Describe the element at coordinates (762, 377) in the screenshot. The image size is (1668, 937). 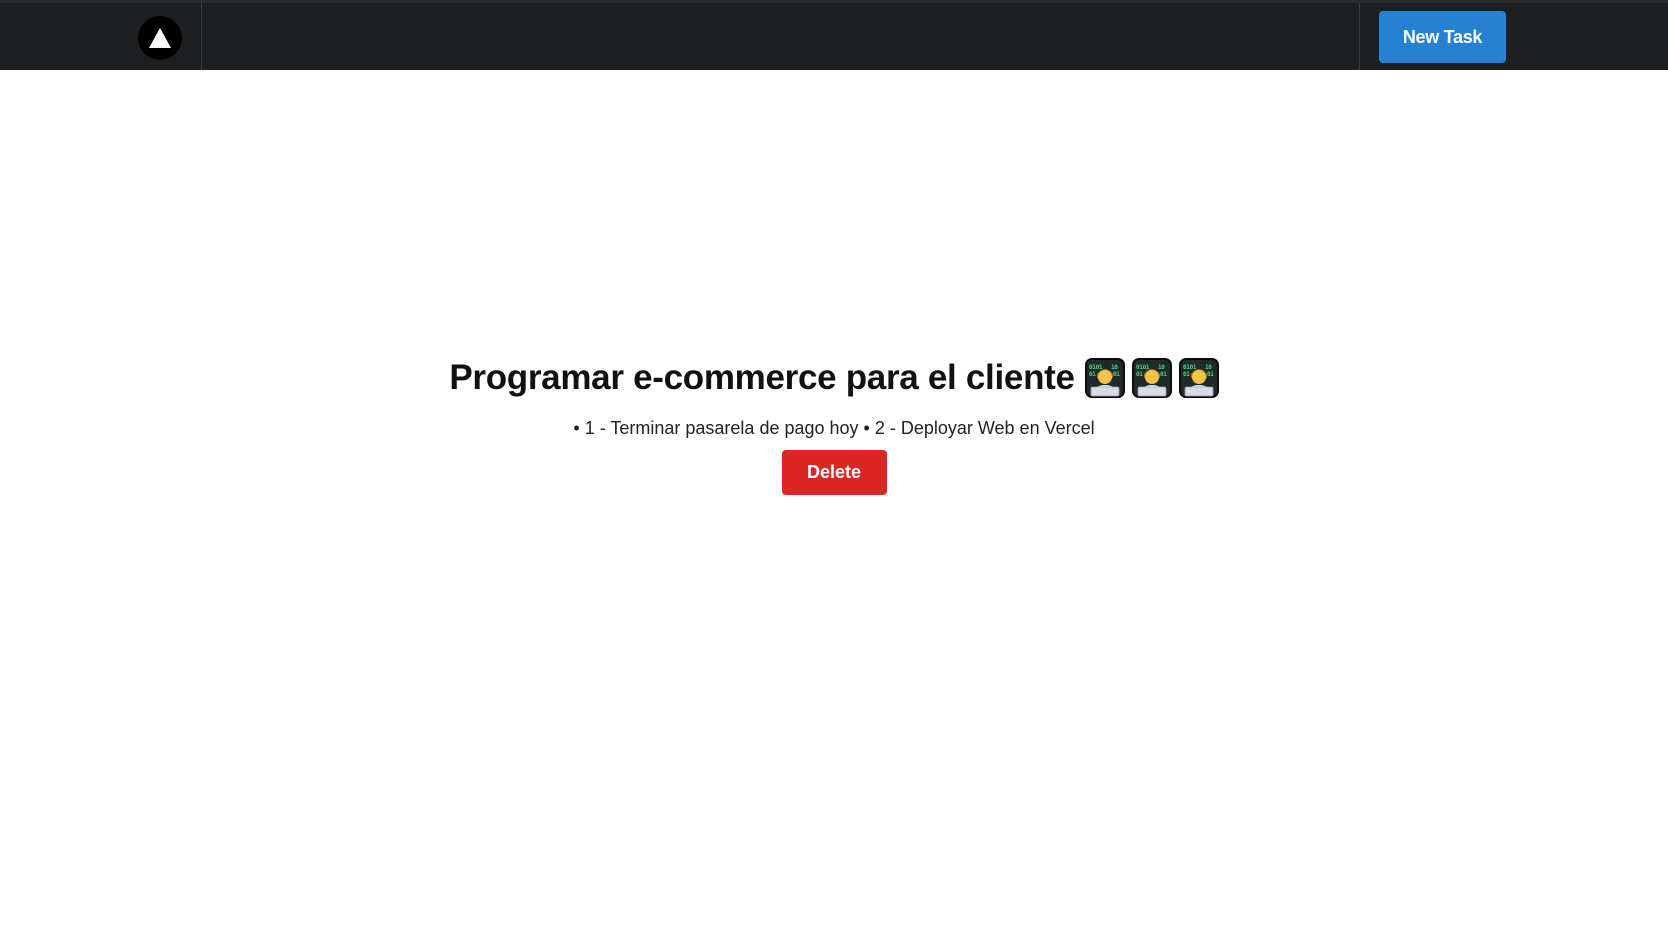
I see `task-title-text: Programar e-commerce para el cliente` at that location.